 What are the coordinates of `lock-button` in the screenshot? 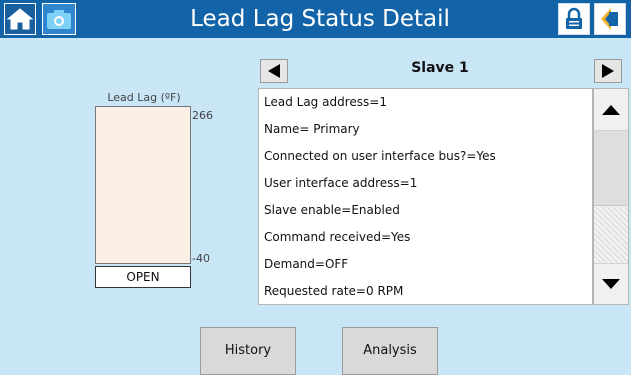 It's located at (574, 19).